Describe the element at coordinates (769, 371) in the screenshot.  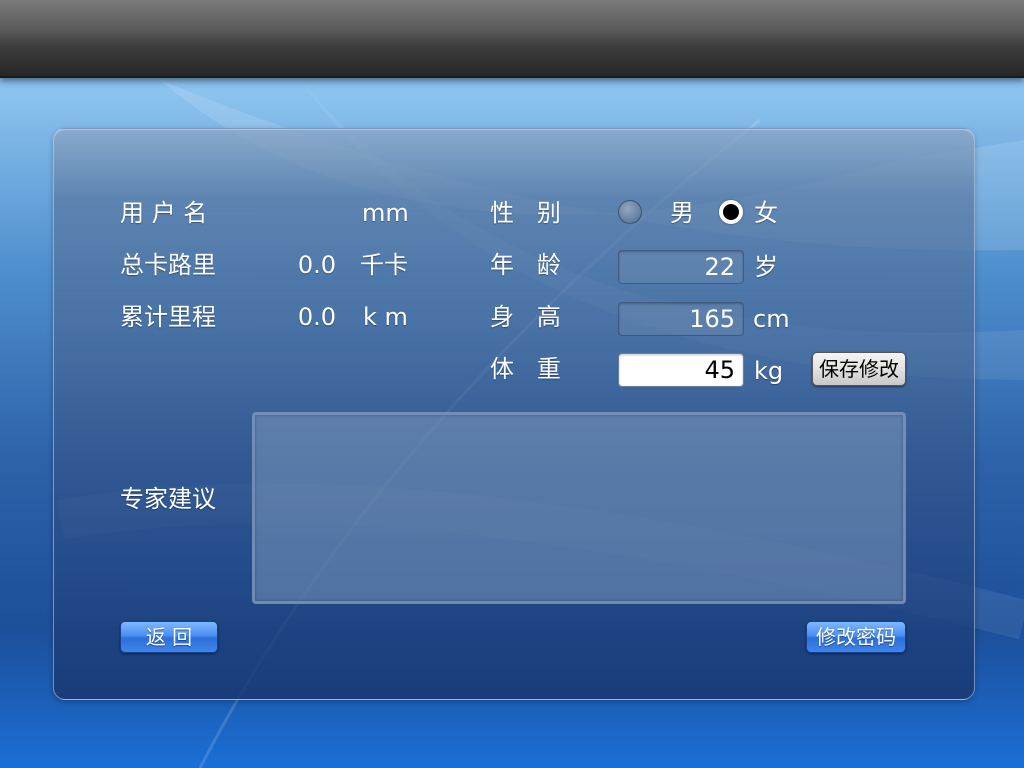
I see `weight-unit: kg` at that location.